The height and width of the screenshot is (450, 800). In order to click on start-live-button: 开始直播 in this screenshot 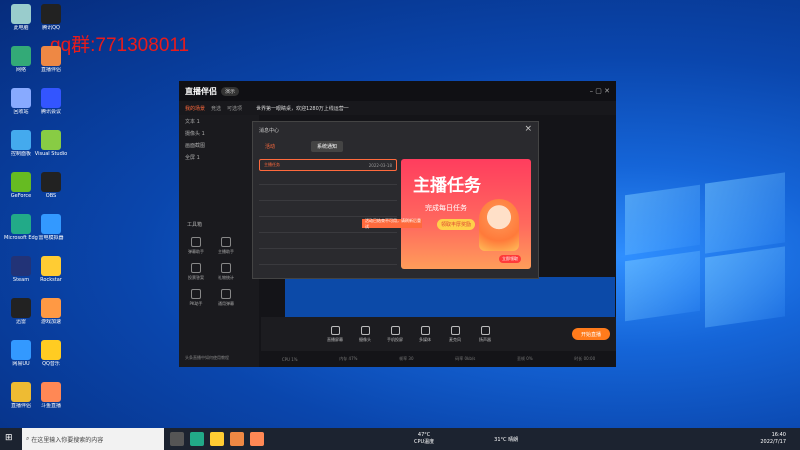, I will do `click(591, 334)`.